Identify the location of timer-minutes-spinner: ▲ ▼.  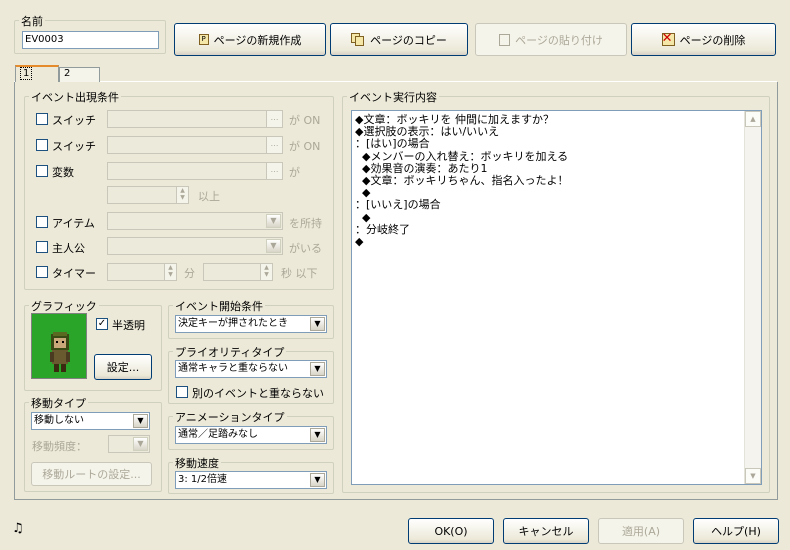
(142, 272).